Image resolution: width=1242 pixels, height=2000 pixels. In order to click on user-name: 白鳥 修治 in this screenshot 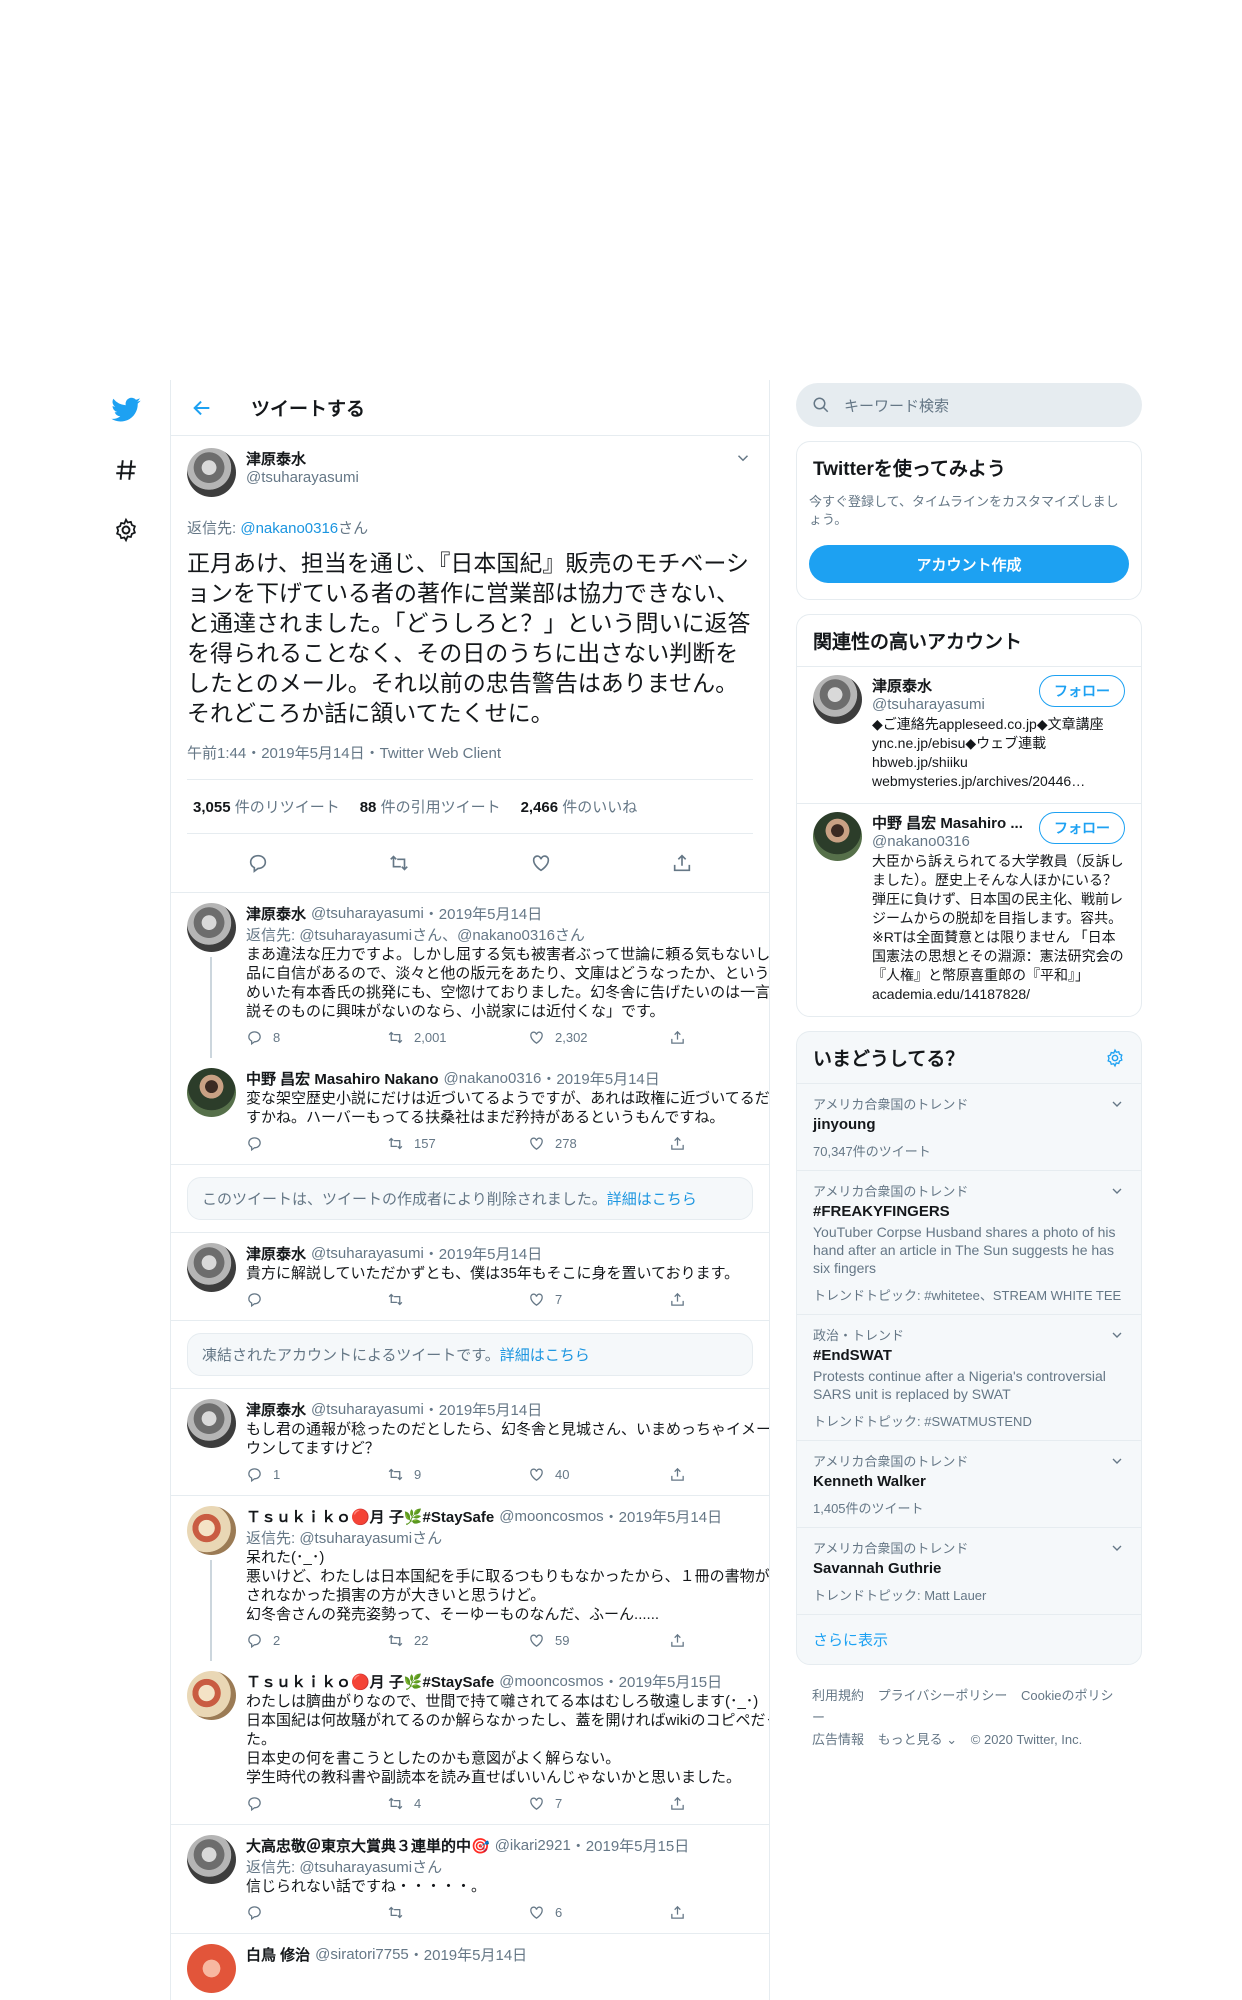, I will do `click(278, 1954)`.